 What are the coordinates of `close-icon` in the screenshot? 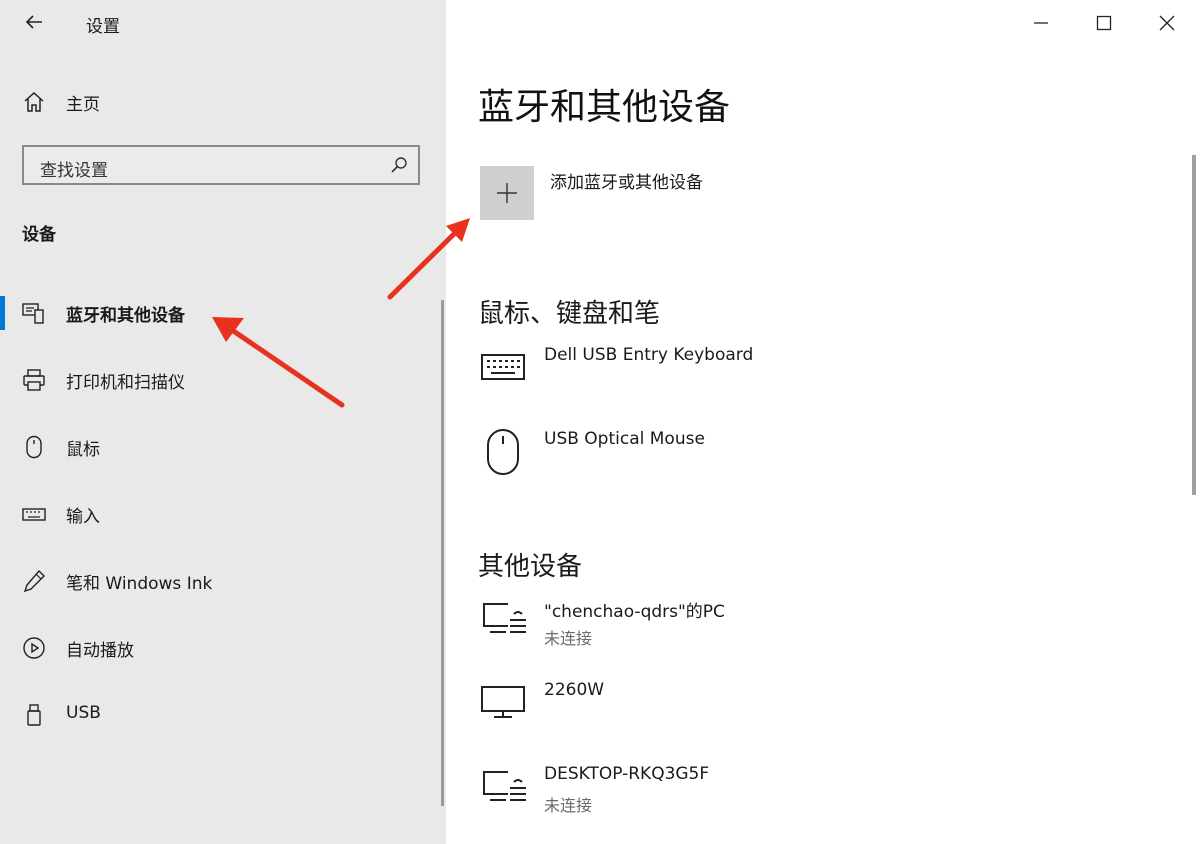 It's located at (1167, 23).